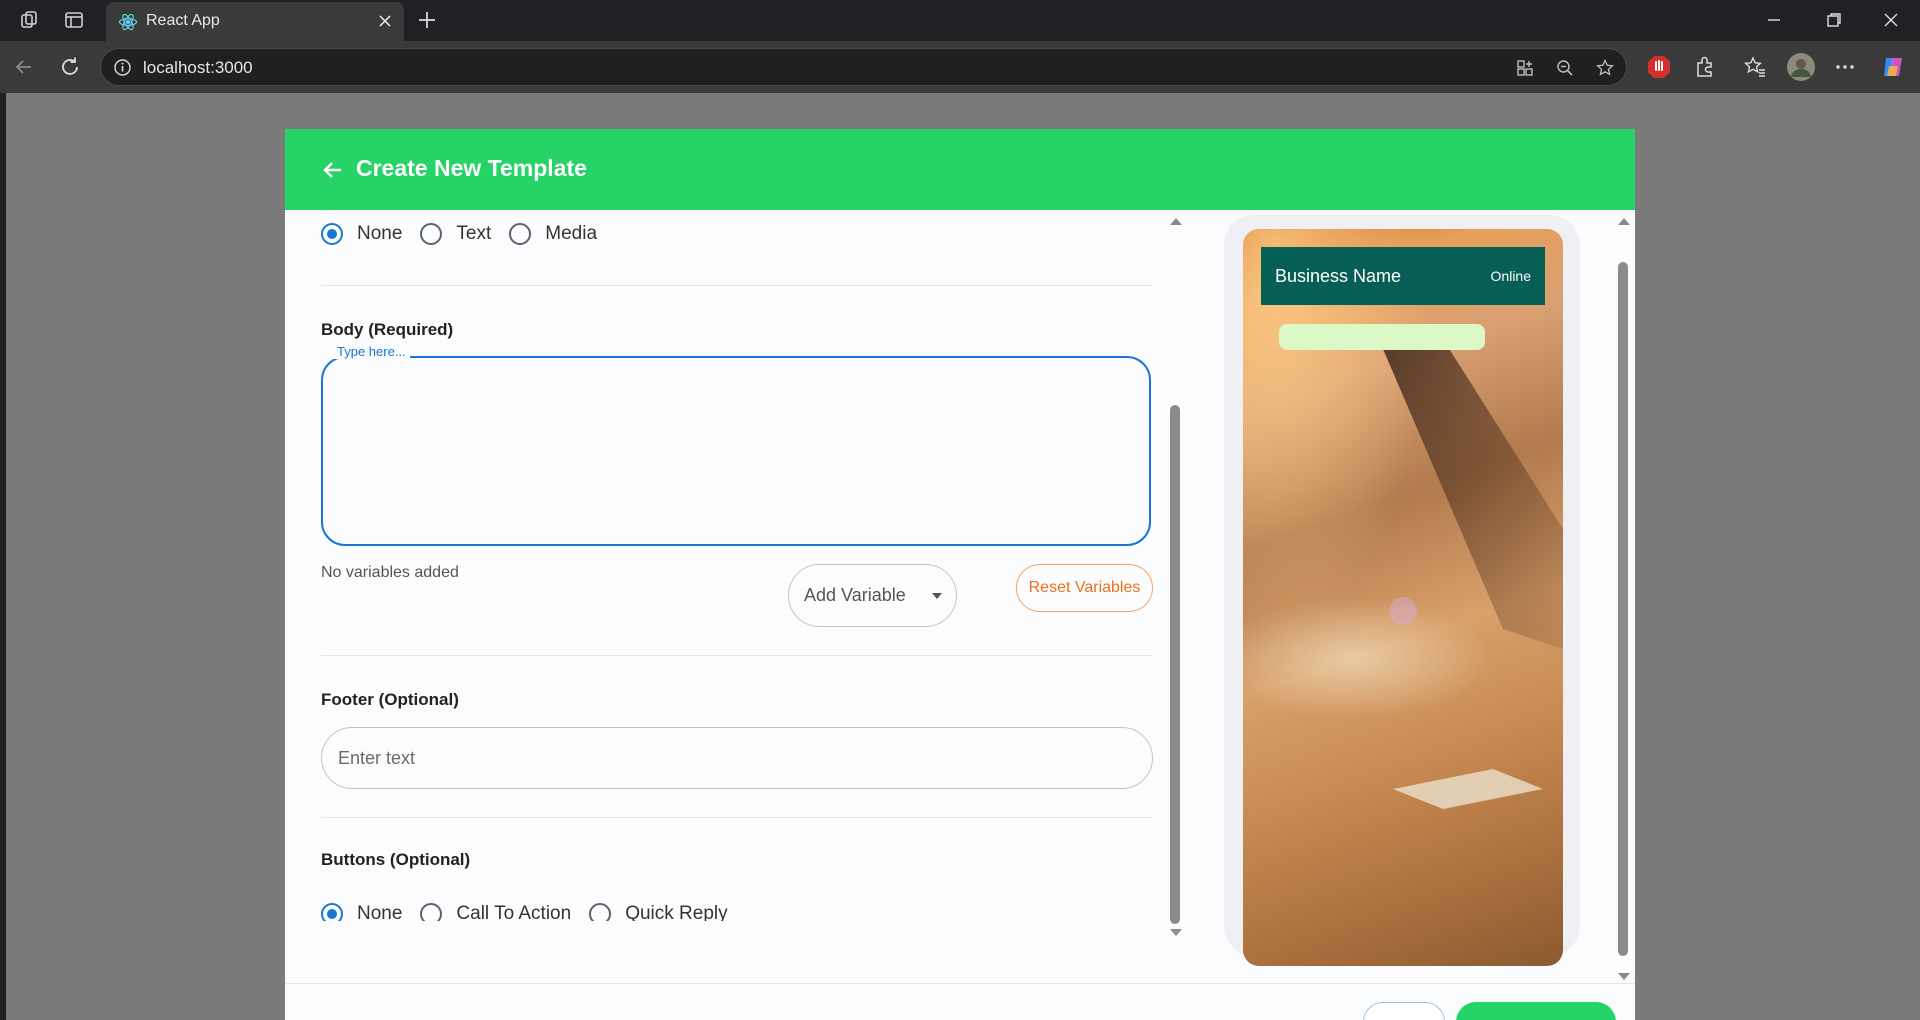  I want to click on buttons-call-to-action-option: Call To Action, so click(495, 912).